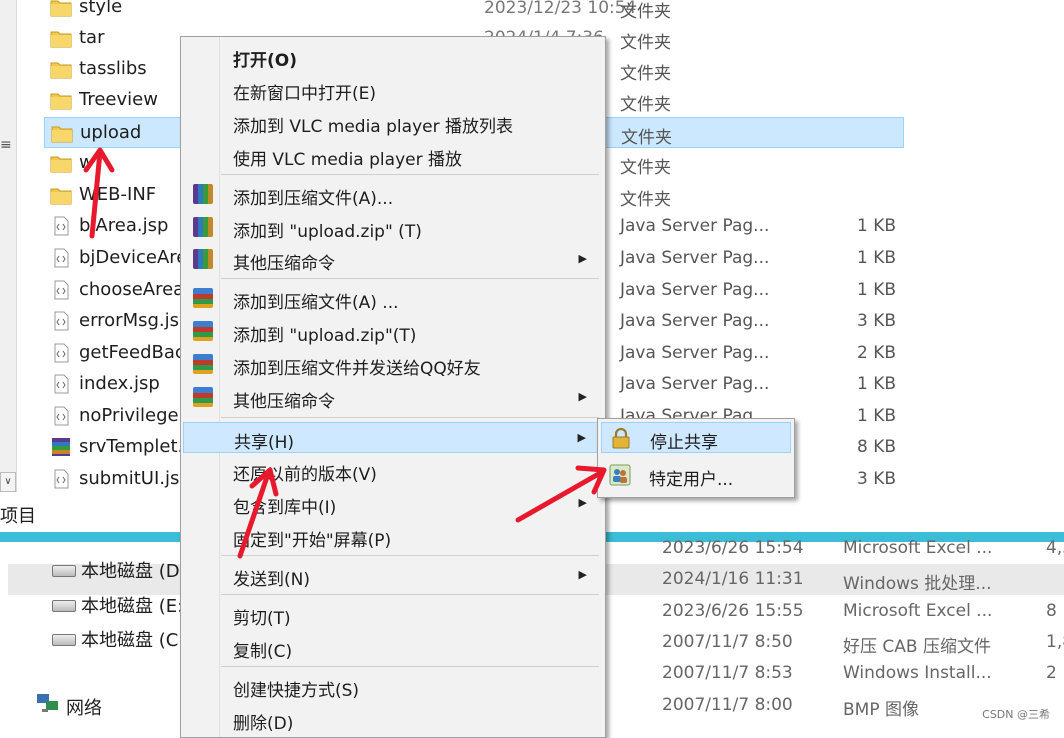  Describe the element at coordinates (392, 227) in the screenshot. I see `context-menu-item: 添加到 "upload.zip" (T)` at that location.